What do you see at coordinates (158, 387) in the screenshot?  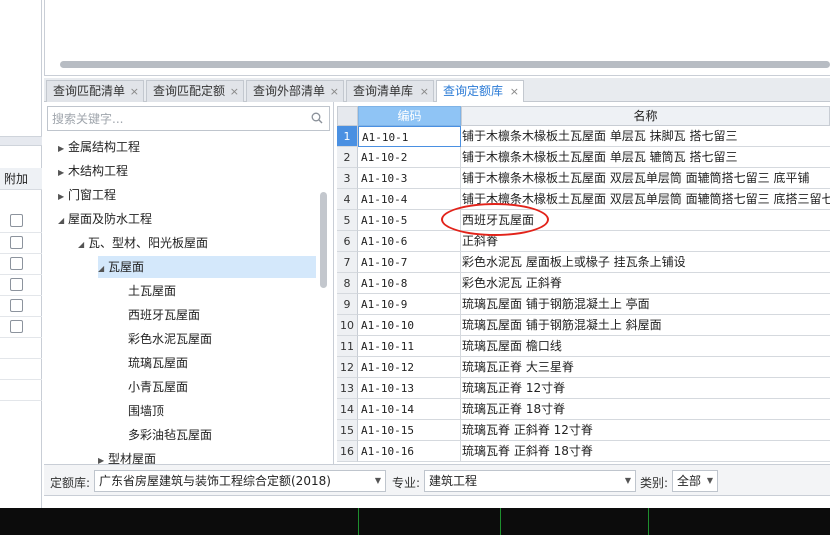 I see `tree-node-small-blue-tile-roof: 小青瓦屋面` at bounding box center [158, 387].